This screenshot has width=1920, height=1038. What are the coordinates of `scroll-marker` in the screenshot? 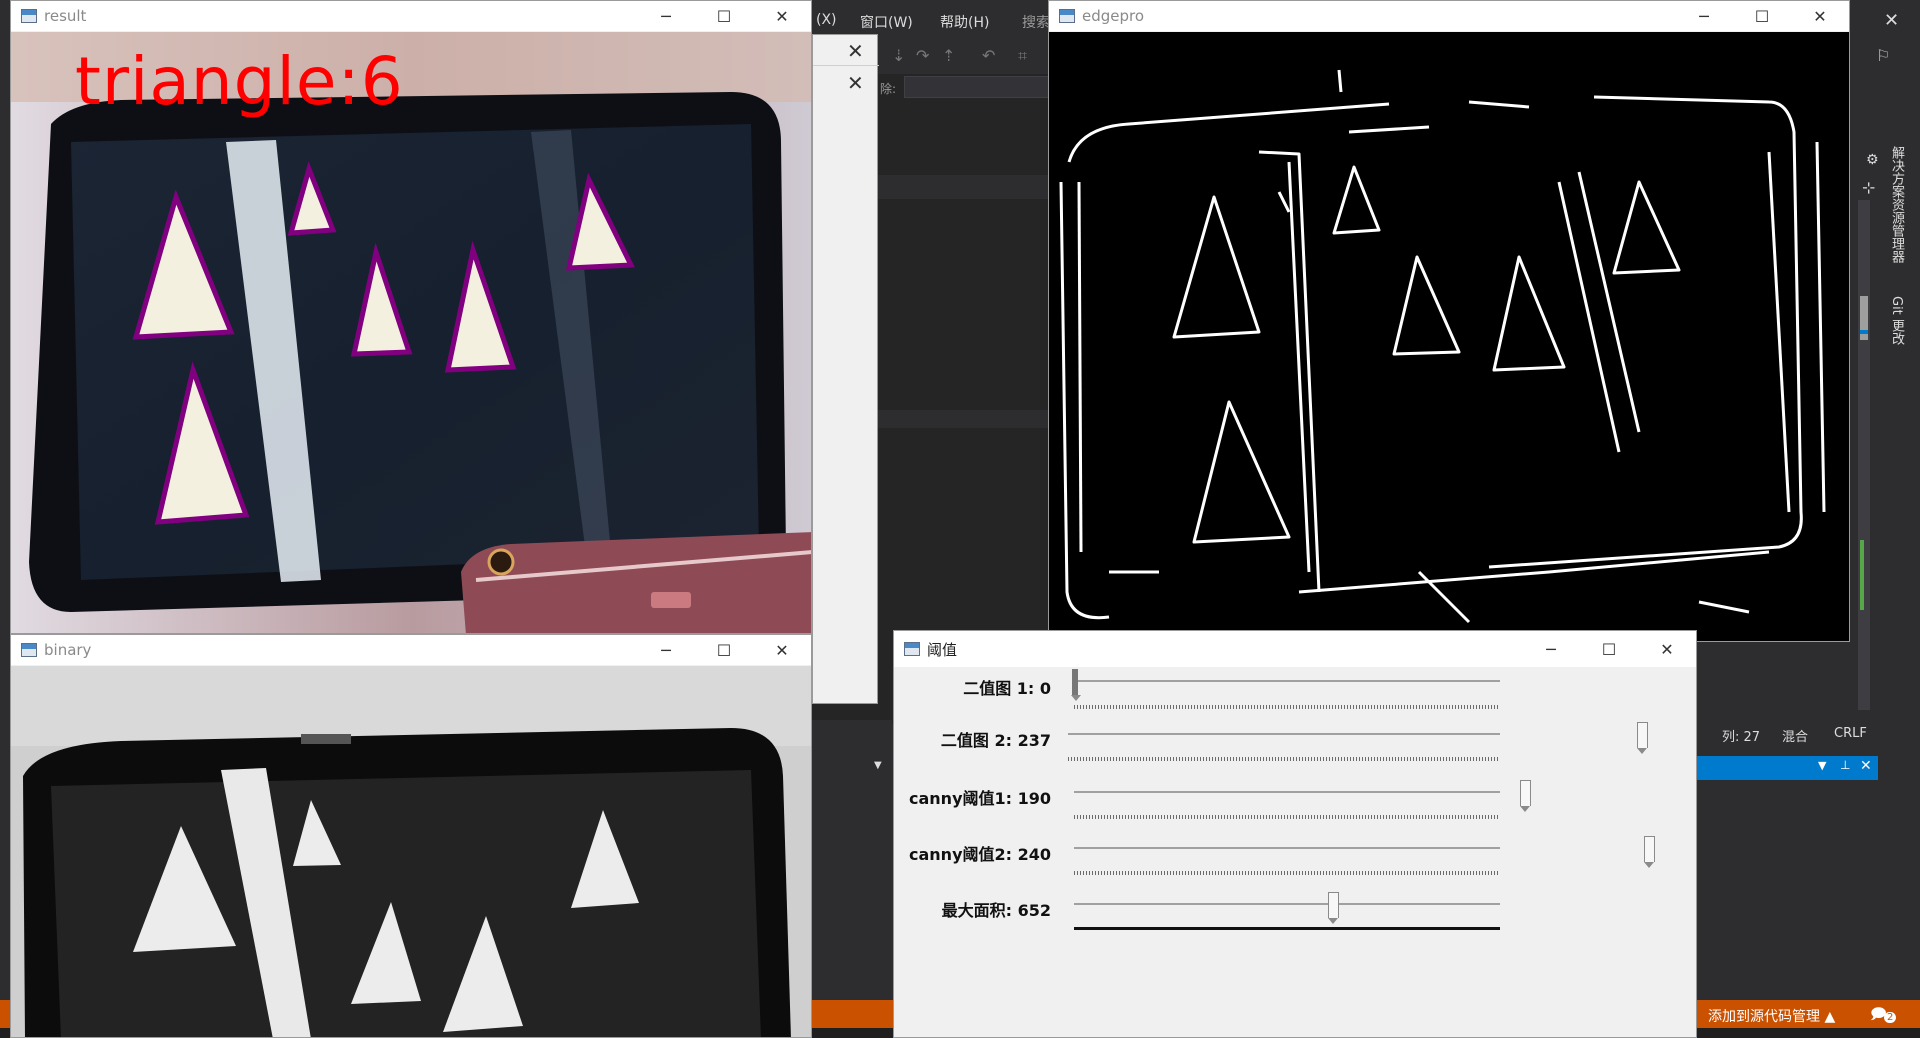 It's located at (1864, 332).